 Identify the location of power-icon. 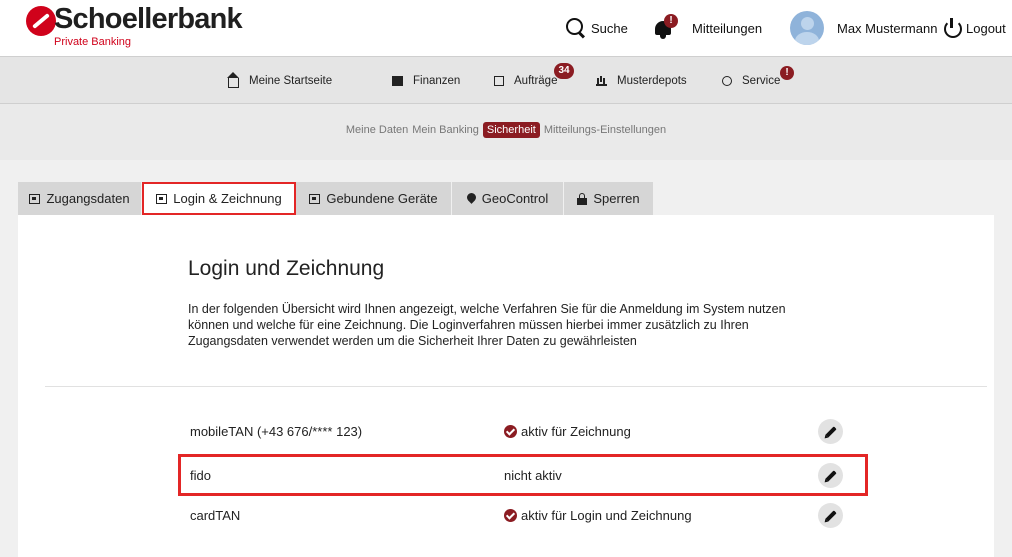
(953, 28).